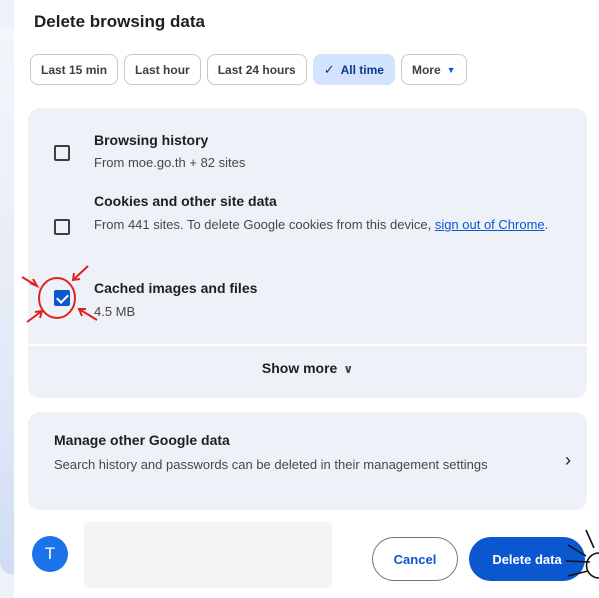  Describe the element at coordinates (451, 69) in the screenshot. I see `caret-down-icon: ▼` at that location.